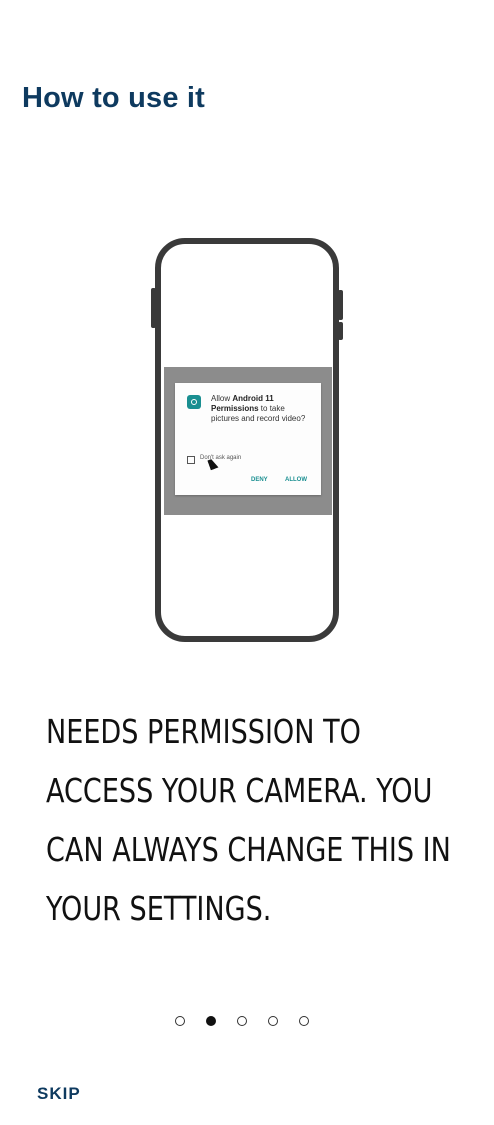  I want to click on page-title: How to use it, so click(114, 98).